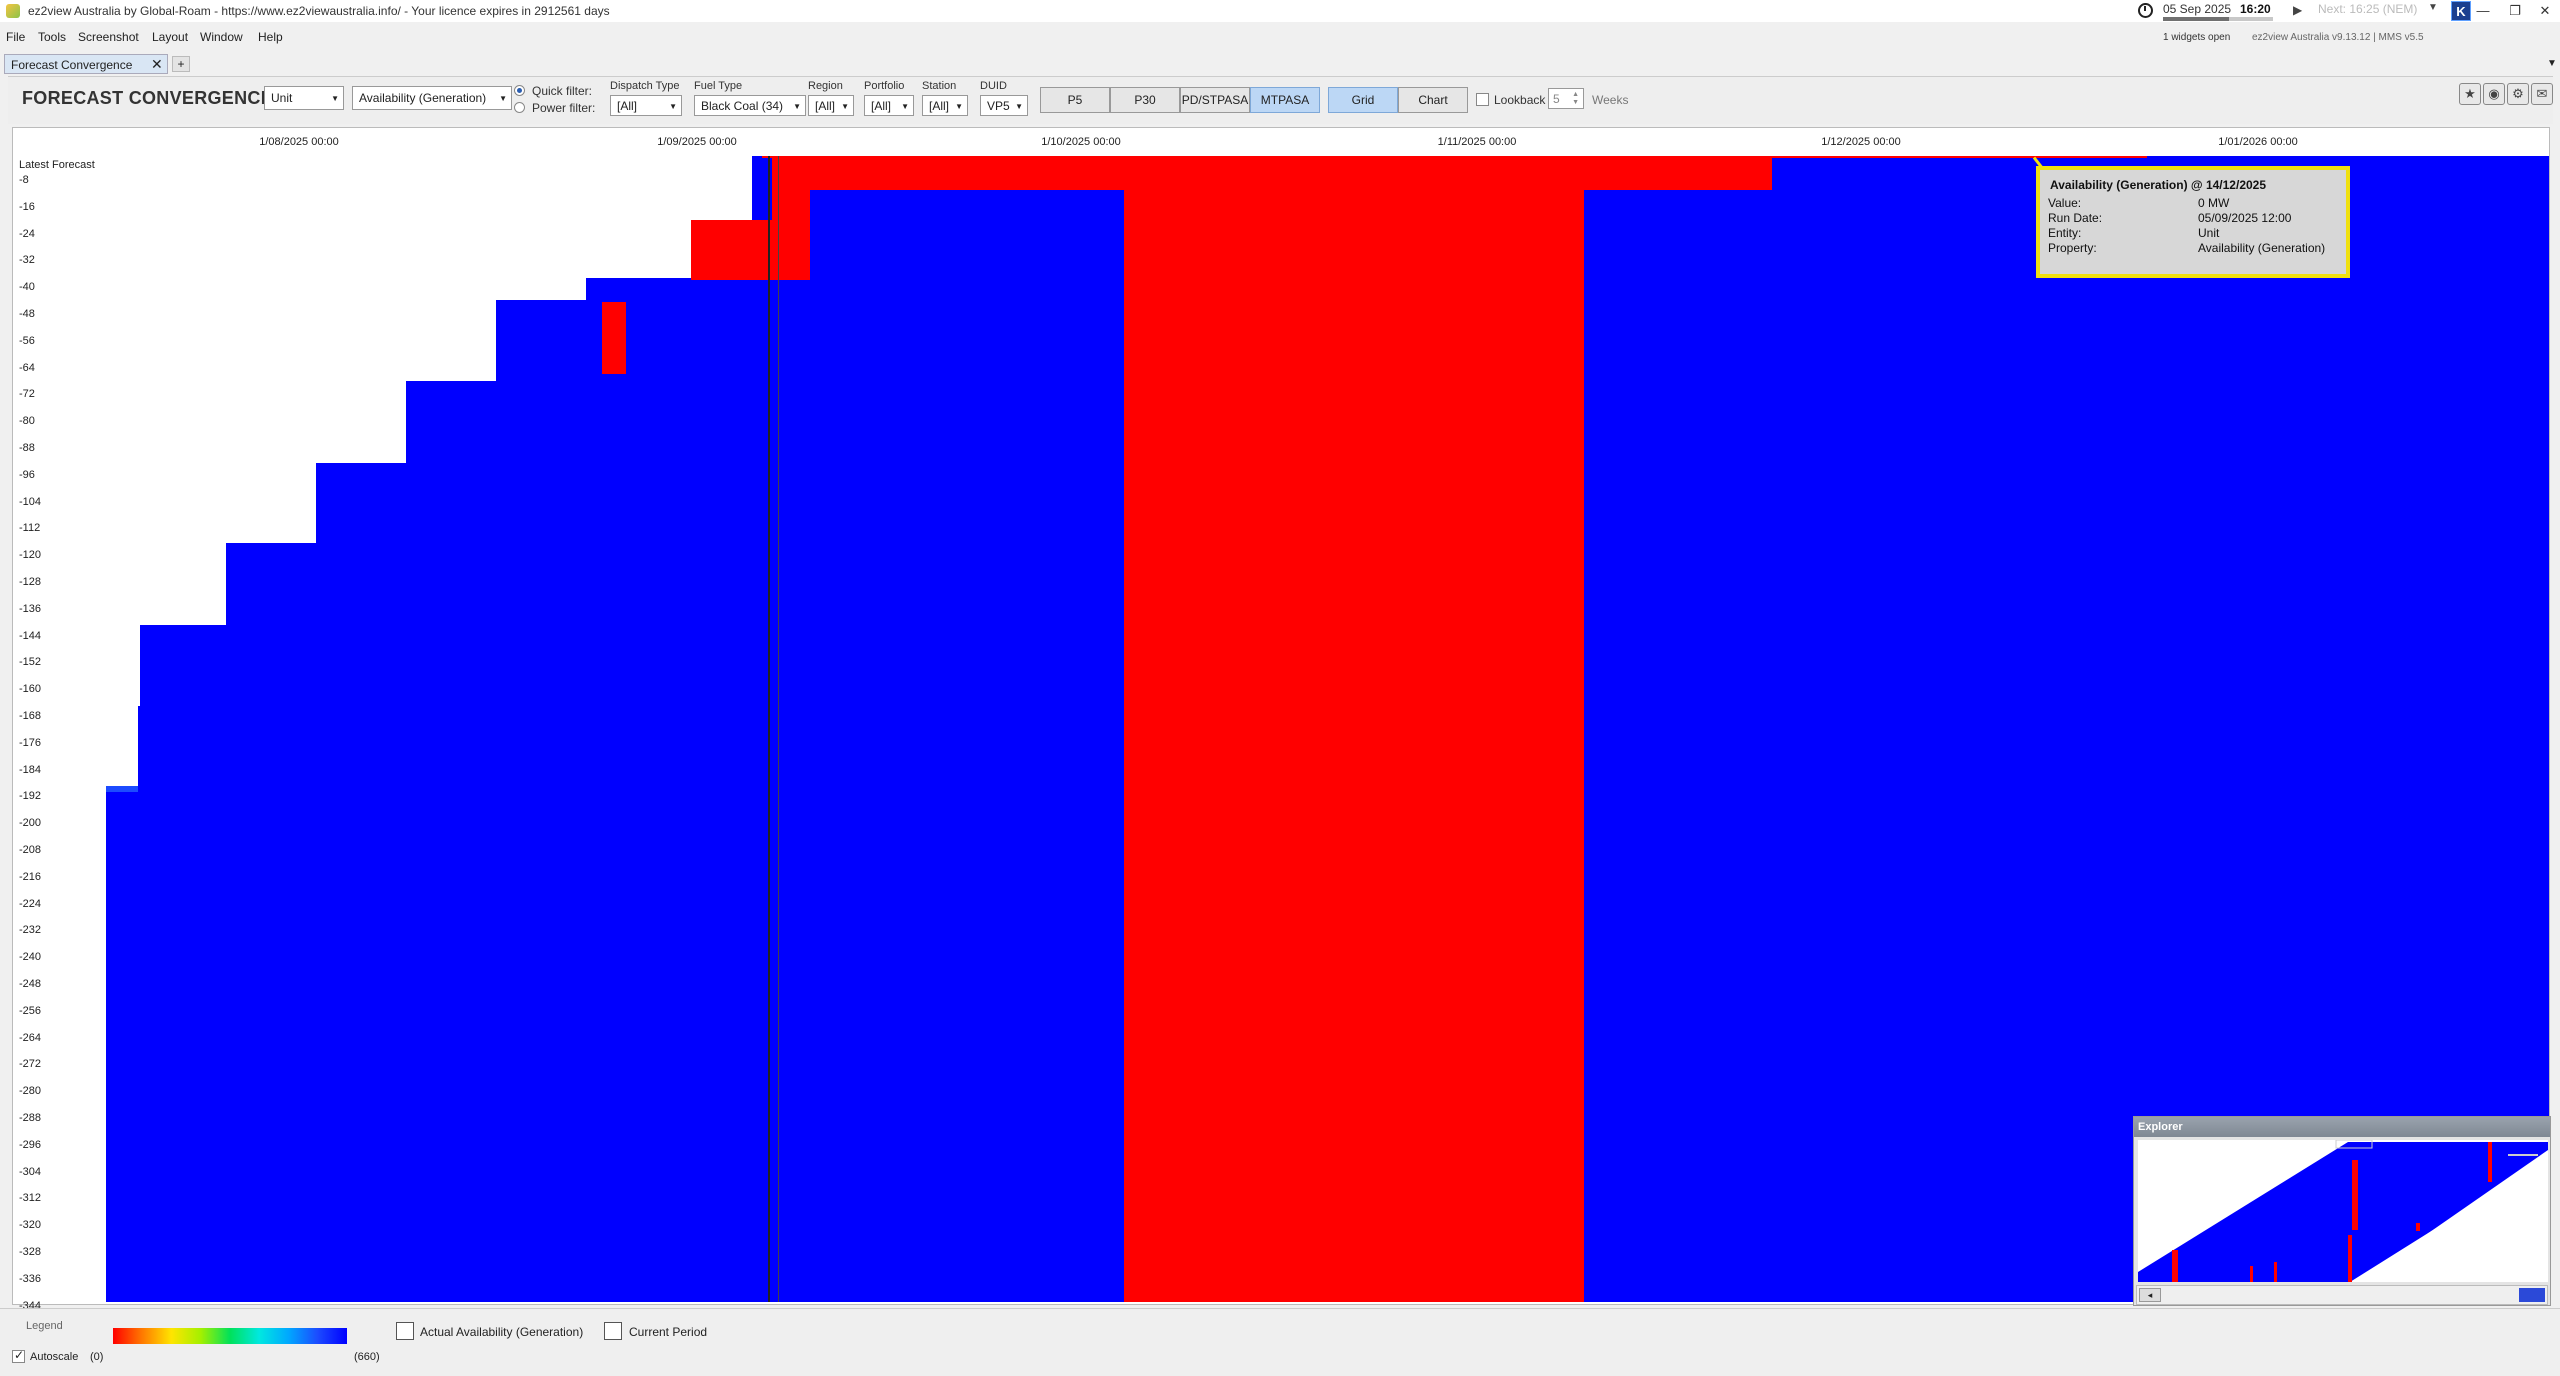 The height and width of the screenshot is (1376, 2560). What do you see at coordinates (30, 850) in the screenshot?
I see `row-offset-label: -208` at bounding box center [30, 850].